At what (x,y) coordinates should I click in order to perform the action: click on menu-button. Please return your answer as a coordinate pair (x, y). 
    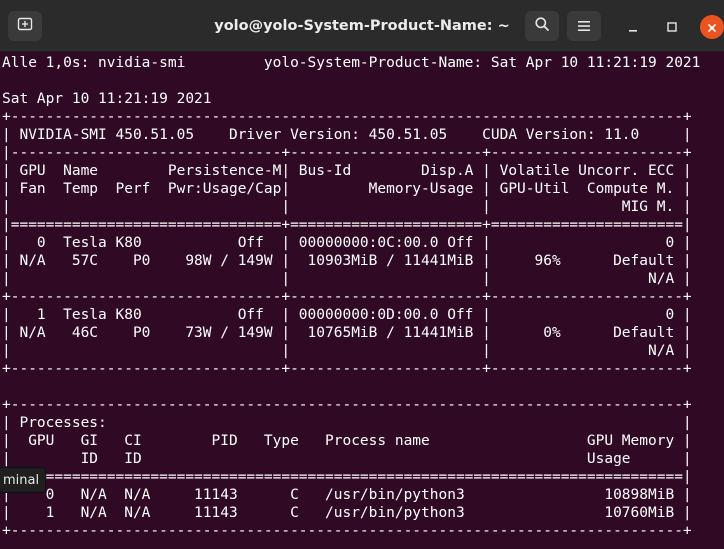
    Looking at the image, I should click on (584, 26).